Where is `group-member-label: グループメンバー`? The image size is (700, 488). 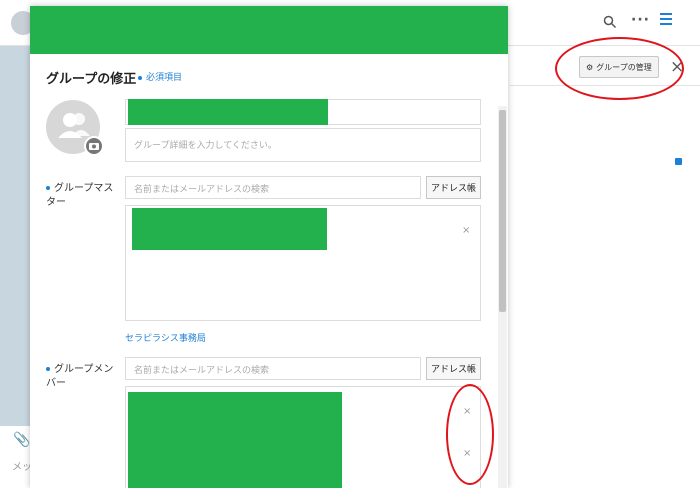 group-member-label: グループメンバー is located at coordinates (81, 377).